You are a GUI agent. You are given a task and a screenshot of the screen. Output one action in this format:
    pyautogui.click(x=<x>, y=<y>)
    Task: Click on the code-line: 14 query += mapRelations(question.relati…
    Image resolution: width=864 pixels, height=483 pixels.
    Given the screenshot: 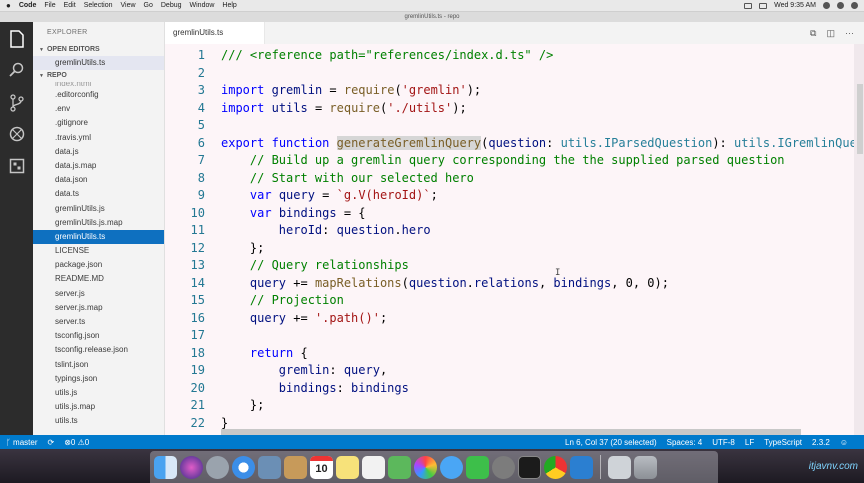 What is the action you would take?
    pyautogui.click(x=429, y=282)
    